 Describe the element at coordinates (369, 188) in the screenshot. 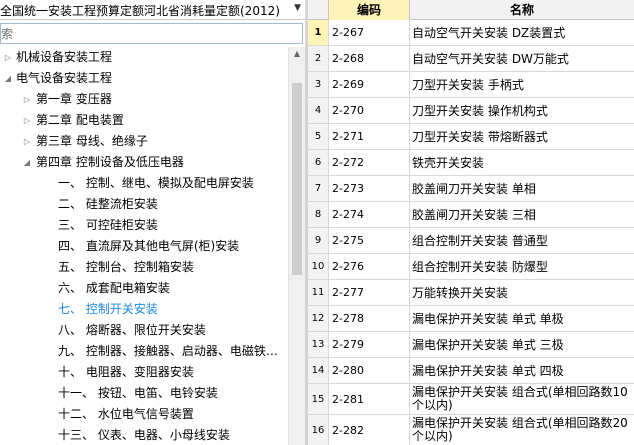

I see `code-cell: 2-273` at that location.